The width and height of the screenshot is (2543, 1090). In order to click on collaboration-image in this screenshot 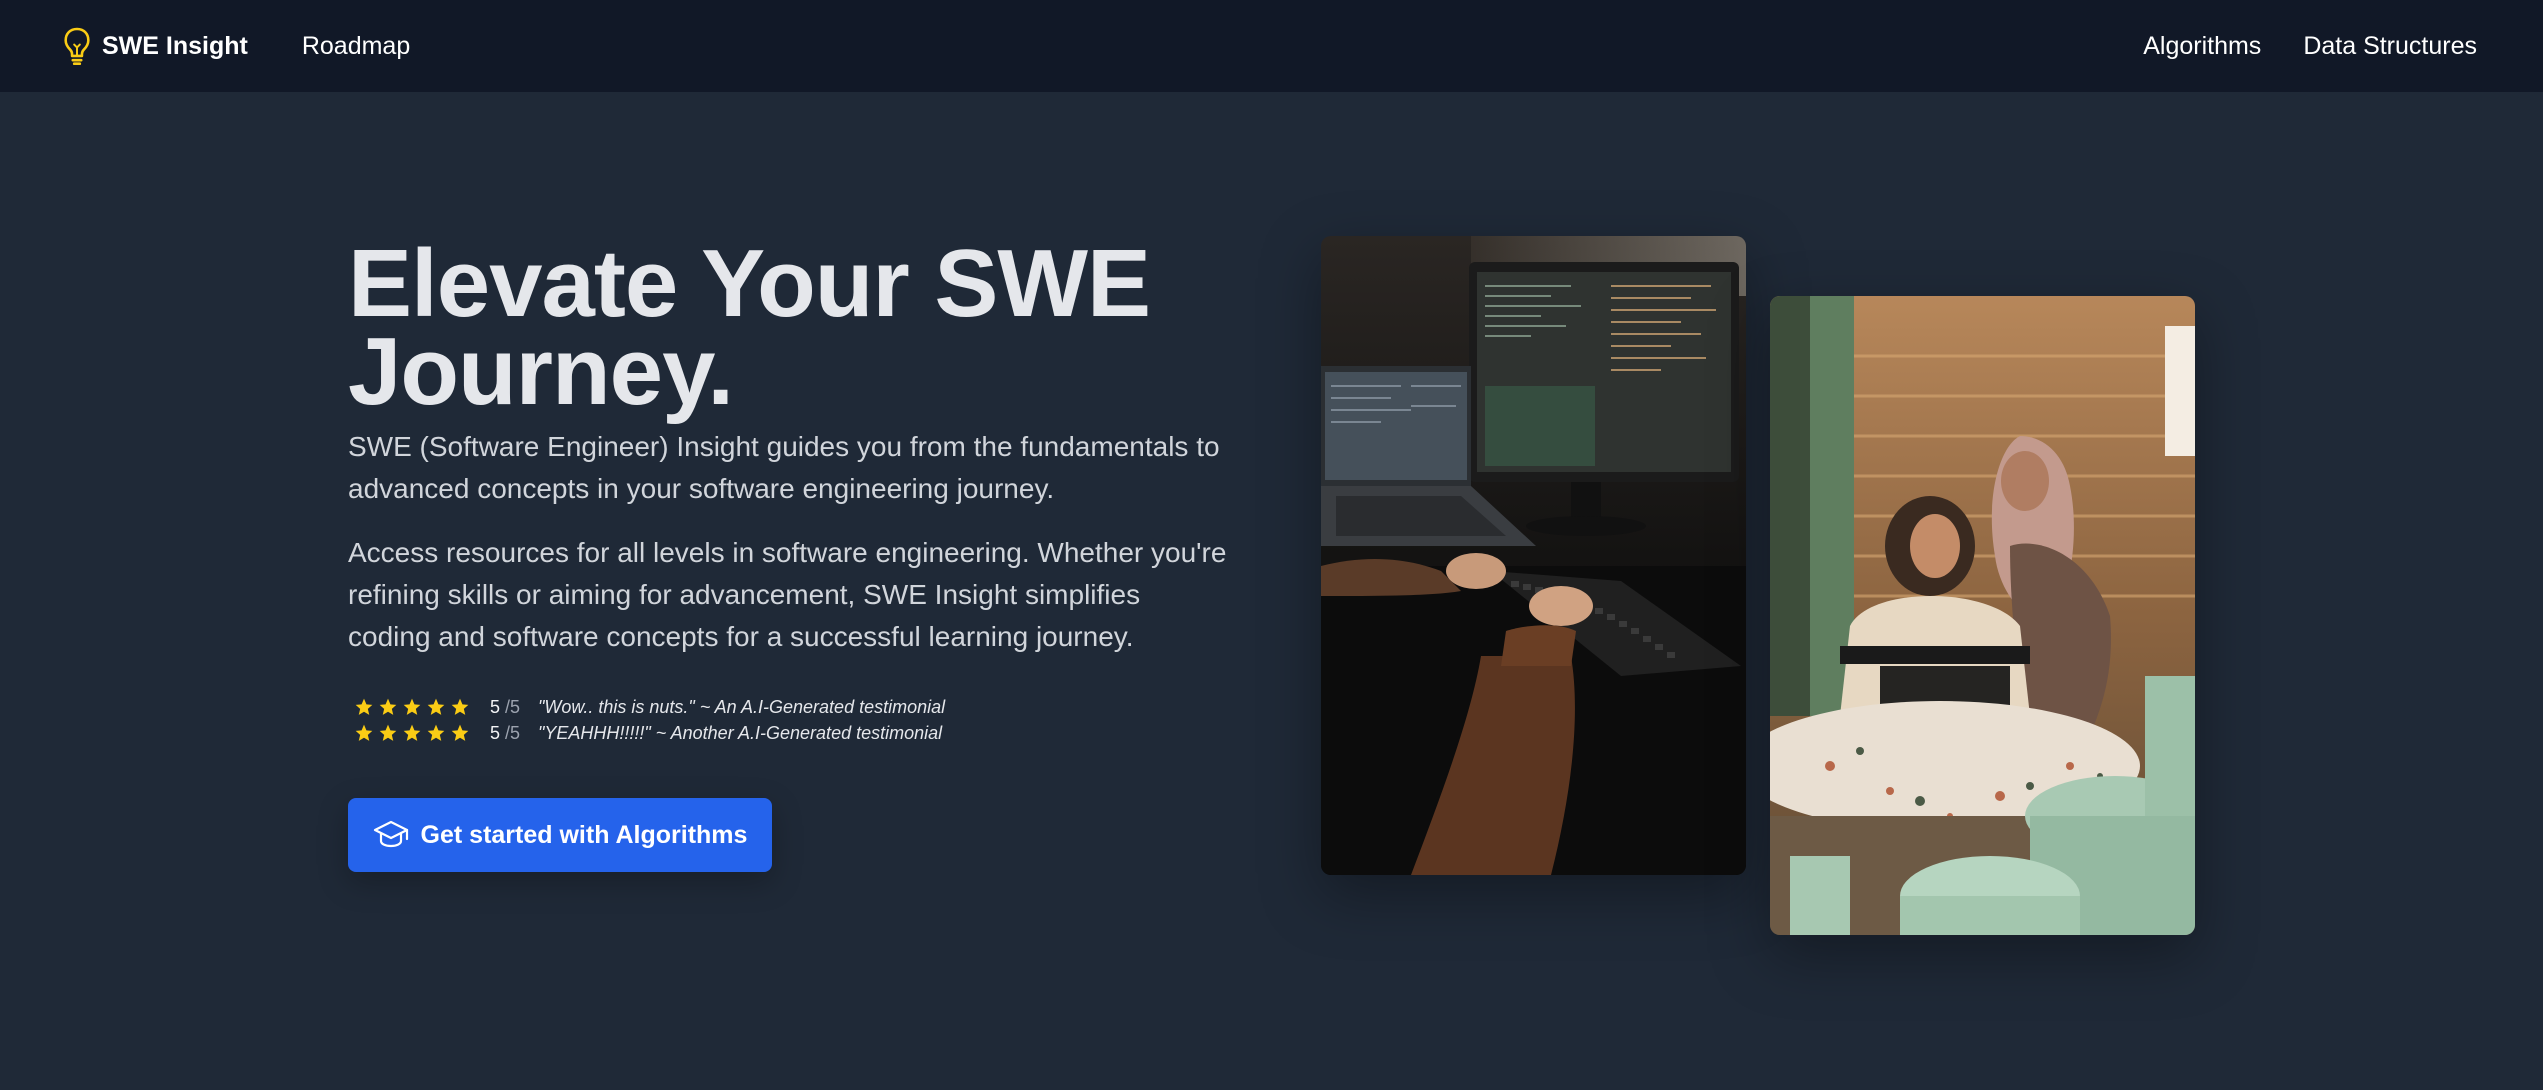, I will do `click(1982, 615)`.